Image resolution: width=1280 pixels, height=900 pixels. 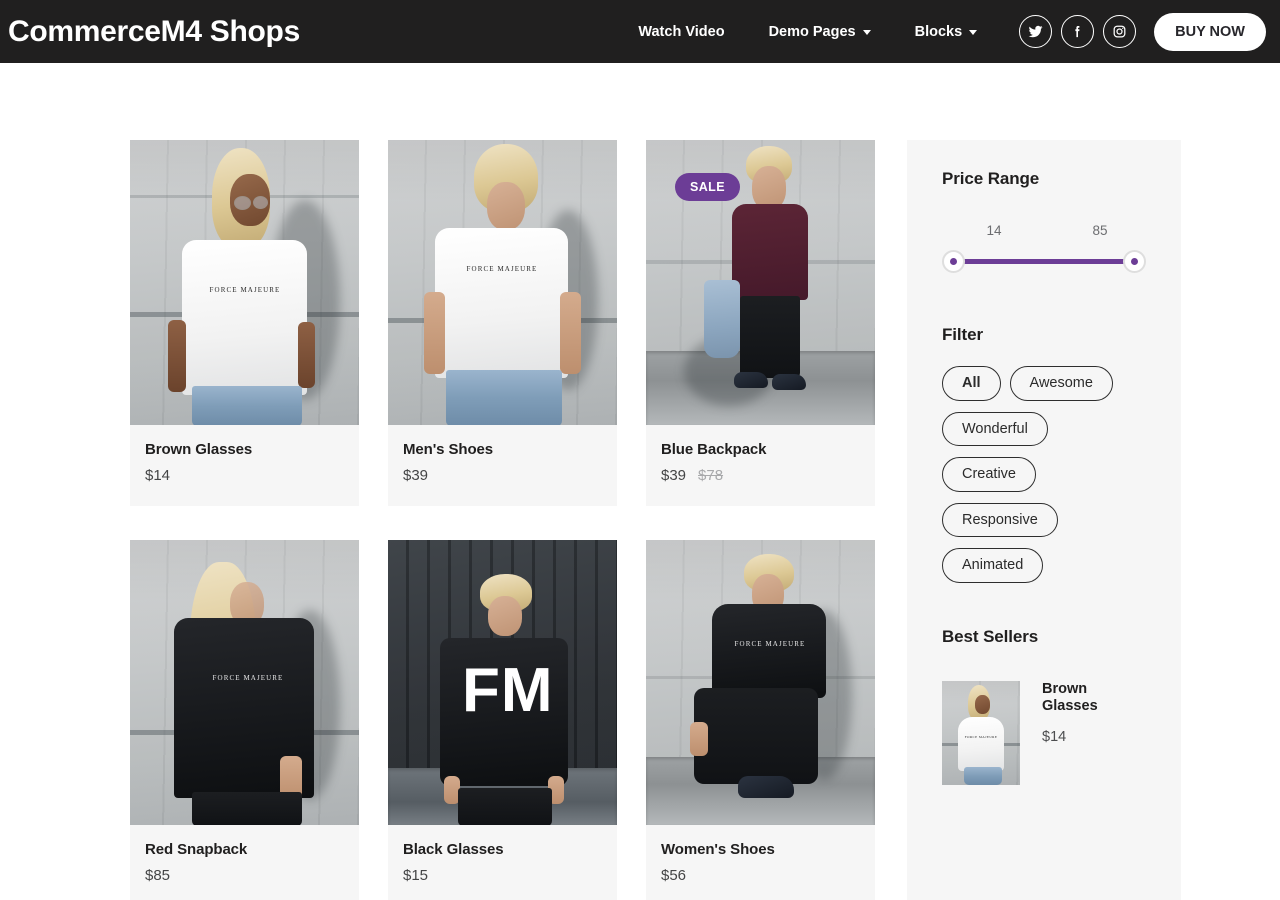 I want to click on product-card: FORCE MAJEURE Red Snapback $85, so click(x=244, y=720).